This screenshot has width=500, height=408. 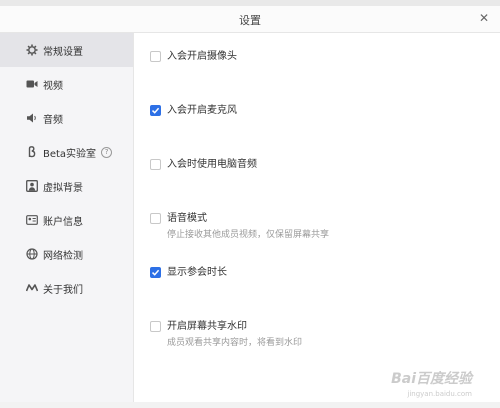 I want to click on option-show-duration: 显示参会时长, so click(x=188, y=272).